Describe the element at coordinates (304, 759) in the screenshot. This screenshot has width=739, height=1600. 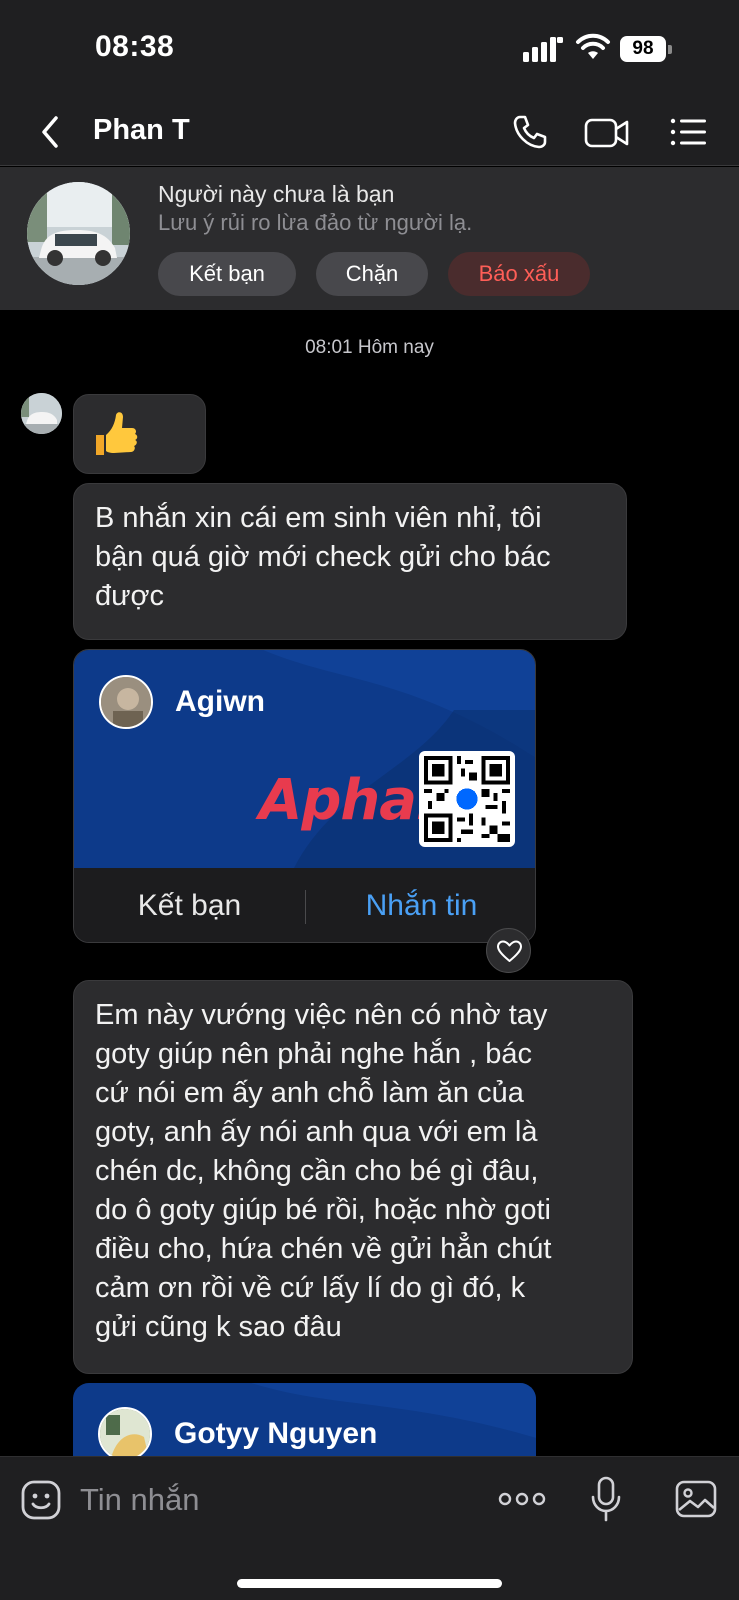
I see `contact-card-banner: Agiwn Aphang` at that location.